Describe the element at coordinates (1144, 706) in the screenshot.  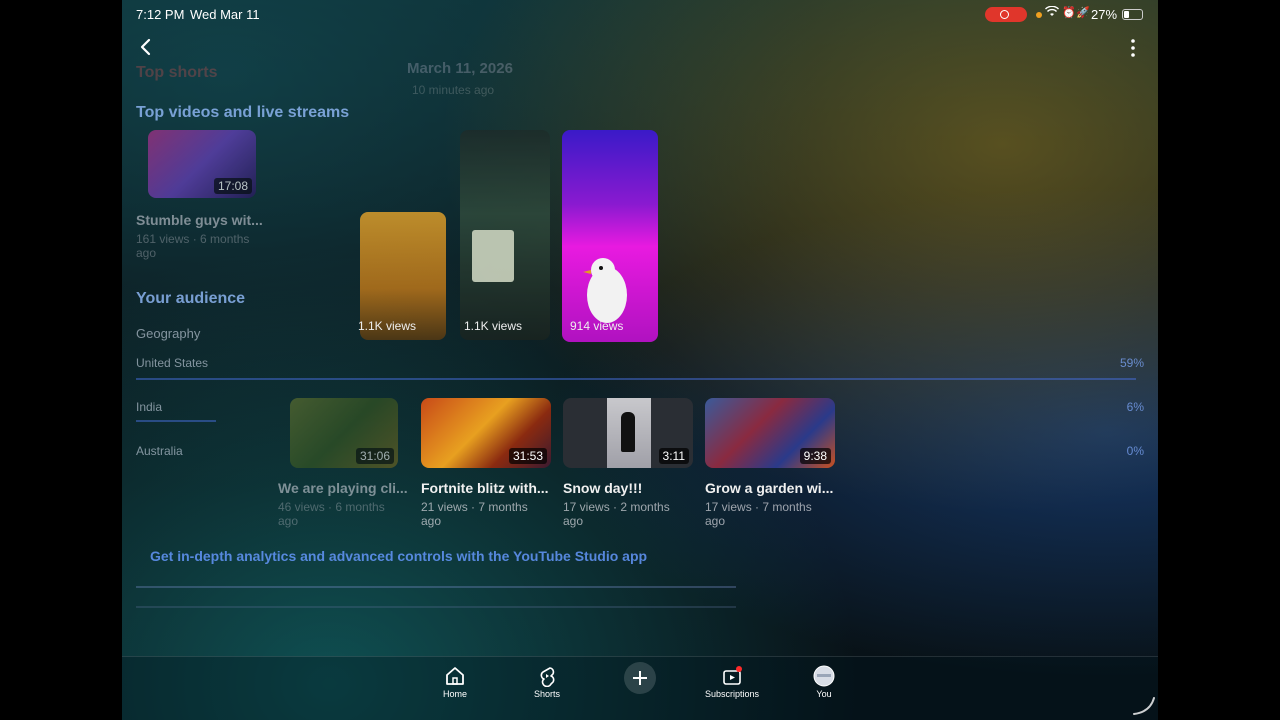
I see `home-indicator-corner-icon` at that location.